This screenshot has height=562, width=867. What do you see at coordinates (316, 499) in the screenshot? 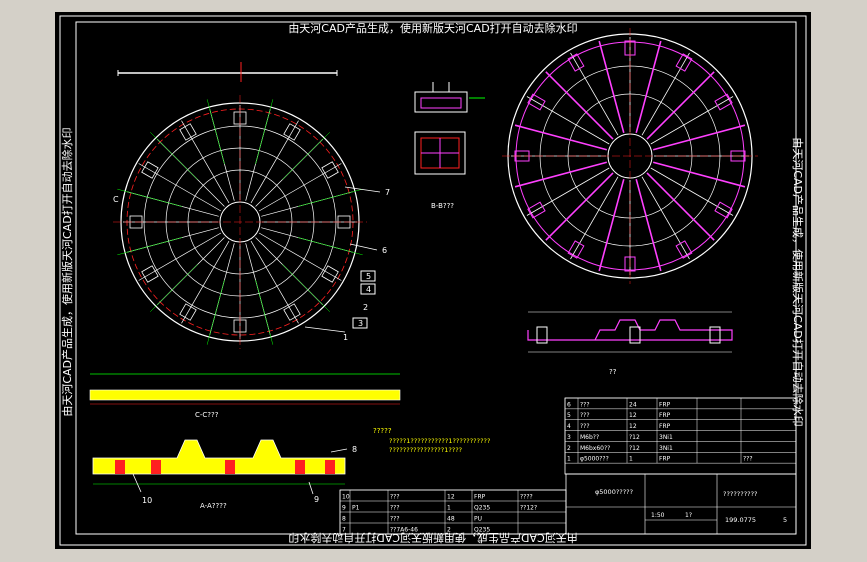
I see `leader-9: 9` at bounding box center [316, 499].